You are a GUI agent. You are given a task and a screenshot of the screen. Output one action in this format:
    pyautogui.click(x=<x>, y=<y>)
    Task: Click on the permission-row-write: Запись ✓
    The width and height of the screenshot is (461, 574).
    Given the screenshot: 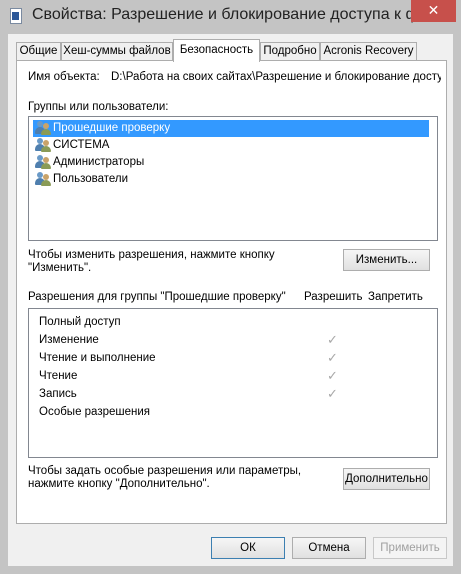 What is the action you would take?
    pyautogui.click(x=188, y=394)
    